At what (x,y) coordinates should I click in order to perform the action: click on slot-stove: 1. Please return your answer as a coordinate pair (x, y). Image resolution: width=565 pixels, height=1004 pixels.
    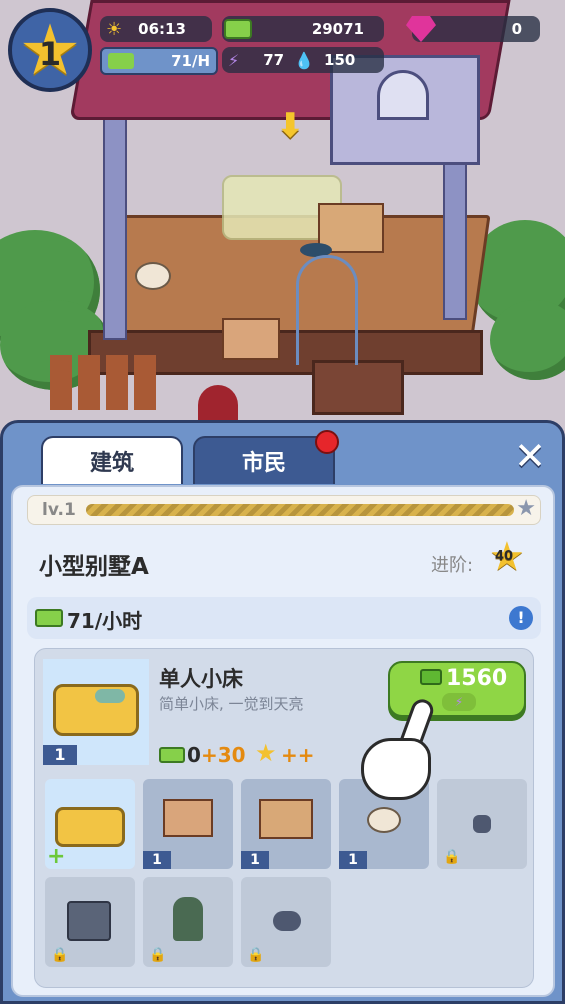
    Looking at the image, I should click on (188, 824).